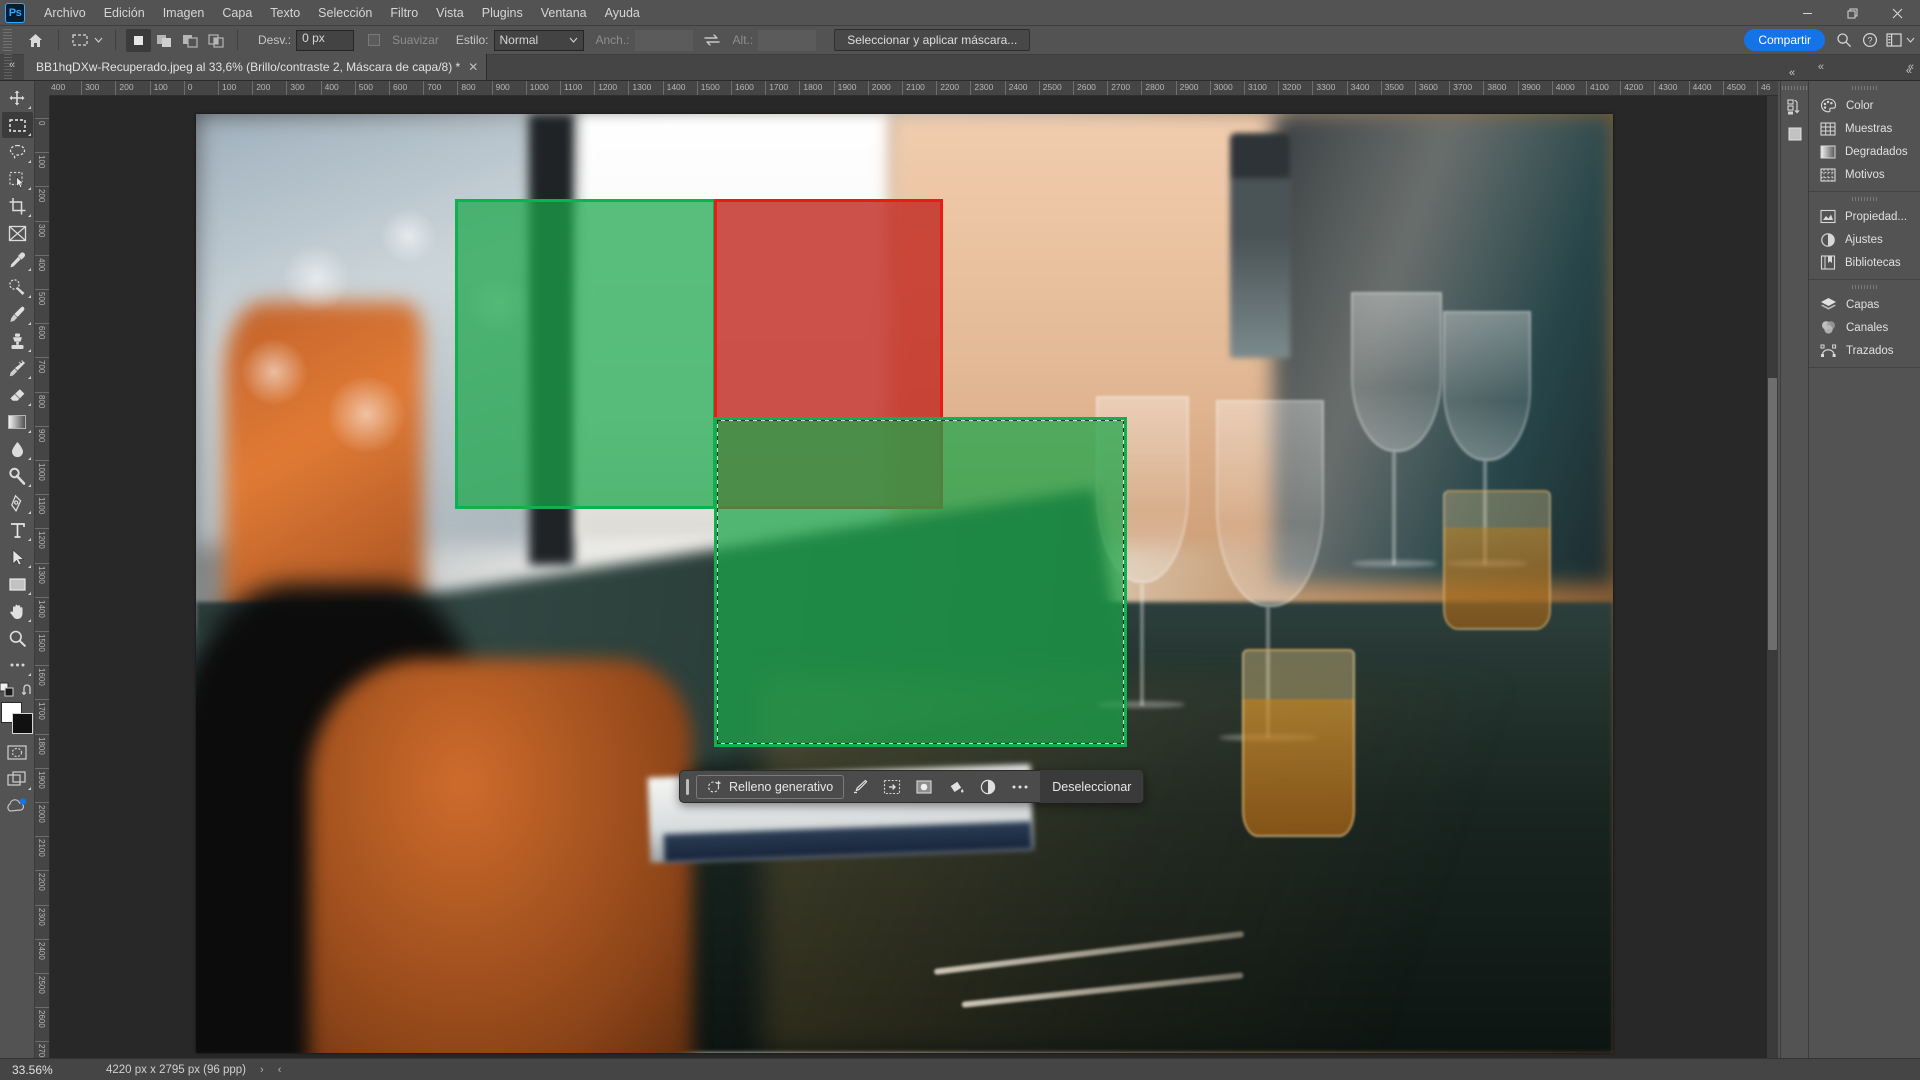 The image size is (1920, 1080). What do you see at coordinates (956, 787) in the screenshot?
I see `fill-selection-icon` at bounding box center [956, 787].